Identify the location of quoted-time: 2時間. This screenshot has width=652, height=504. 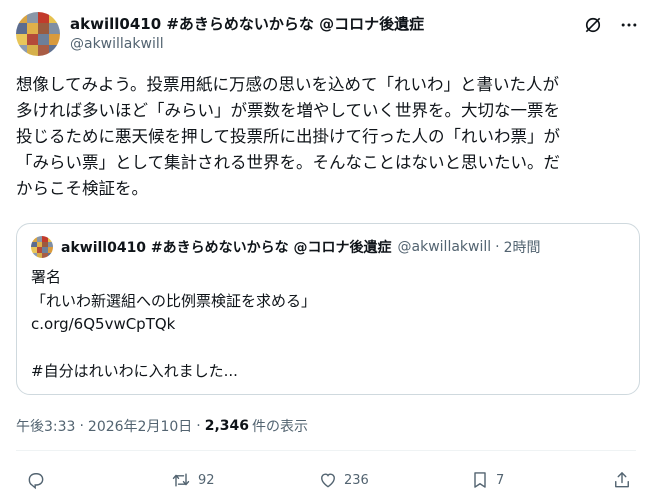
(522, 248).